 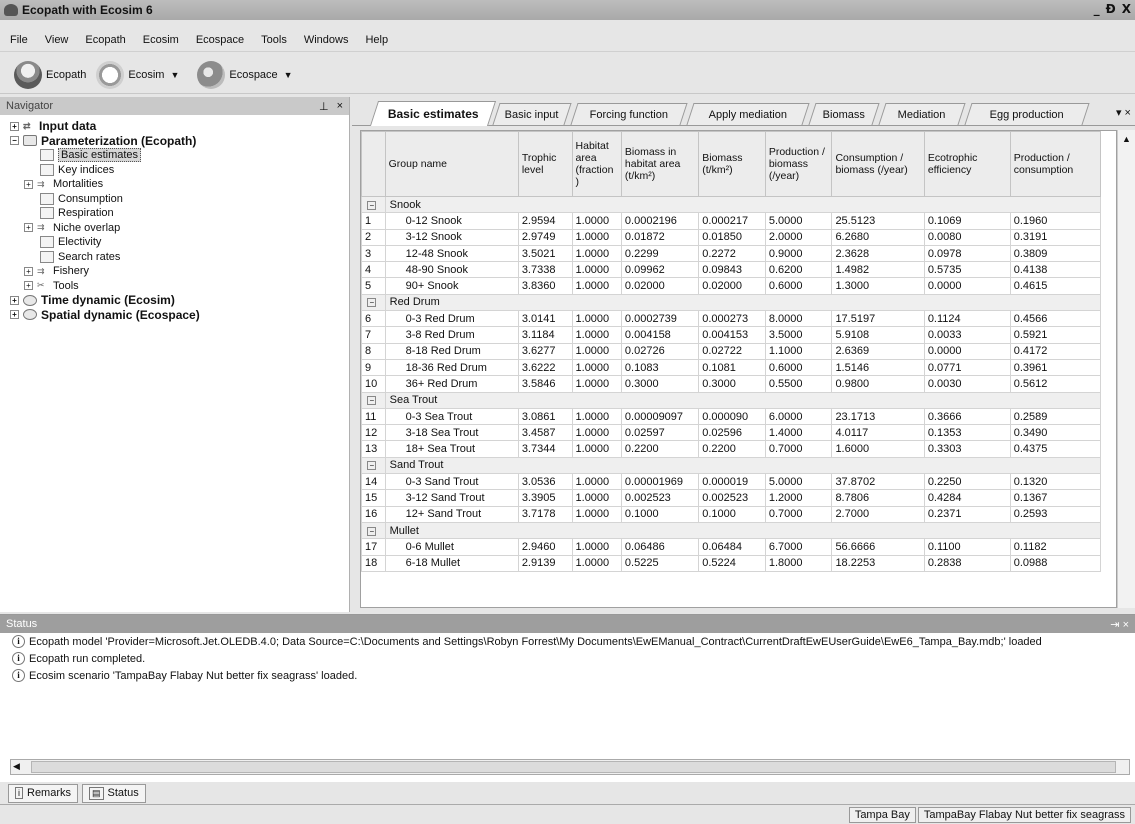 What do you see at coordinates (732, 164) in the screenshot?
I see `column-header: Biomass (t/km²)` at bounding box center [732, 164].